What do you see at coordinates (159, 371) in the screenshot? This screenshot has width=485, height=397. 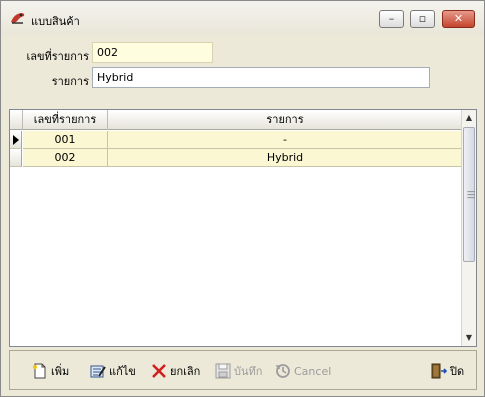 I see `delete-x-icon` at bounding box center [159, 371].